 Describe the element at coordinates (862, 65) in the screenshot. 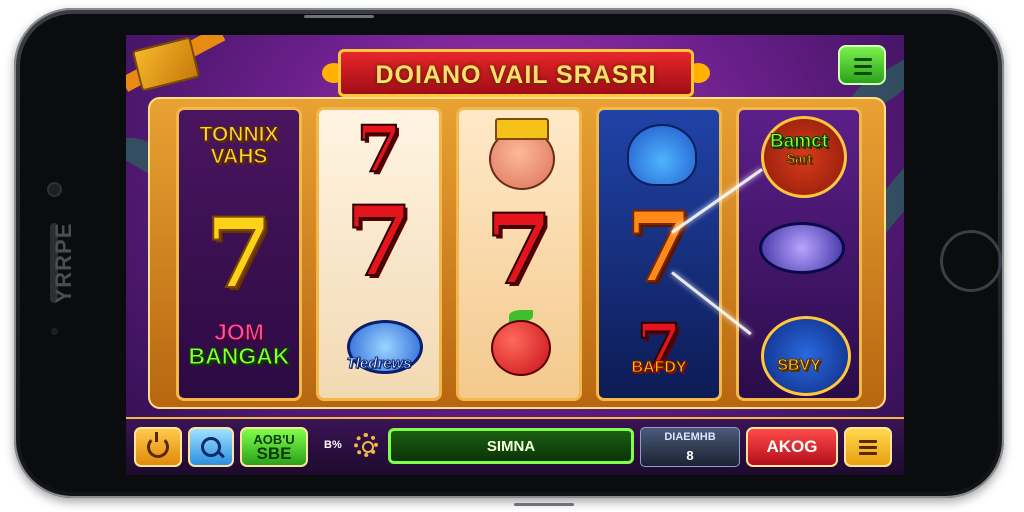

I see `menu-button` at that location.